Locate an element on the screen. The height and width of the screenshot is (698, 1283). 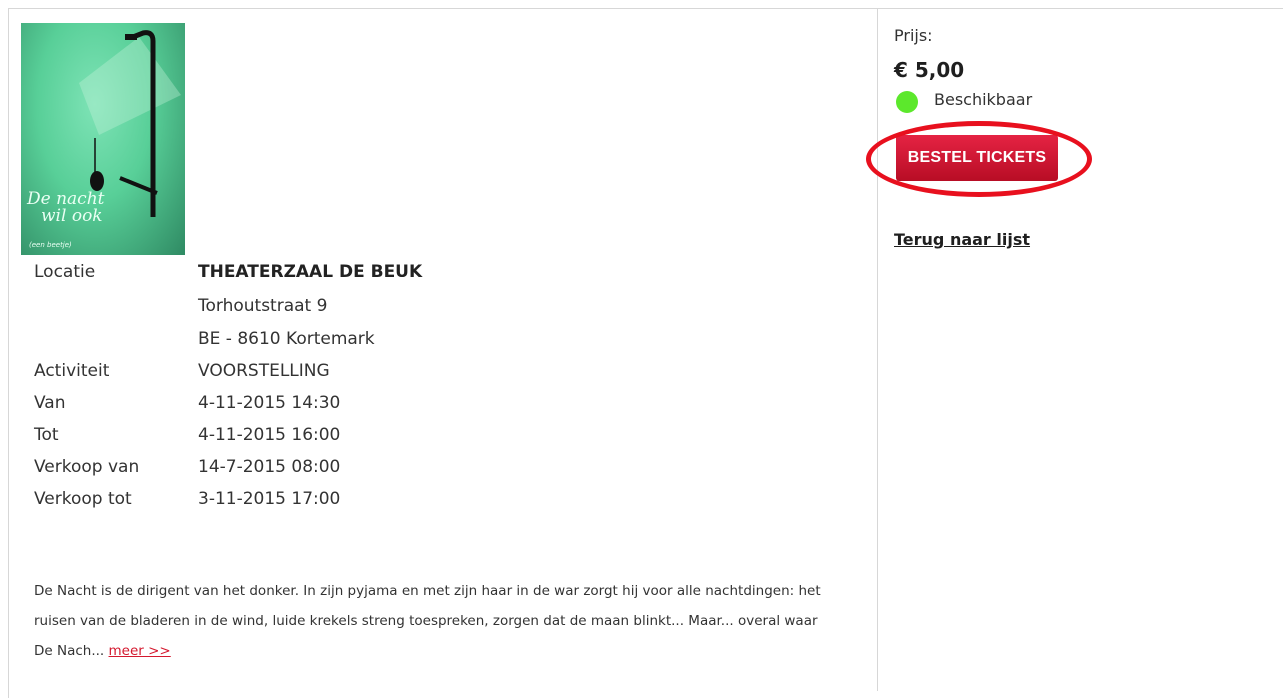
event-poster-image: De nacht wil ook (een beetje) is located at coordinates (103, 139).